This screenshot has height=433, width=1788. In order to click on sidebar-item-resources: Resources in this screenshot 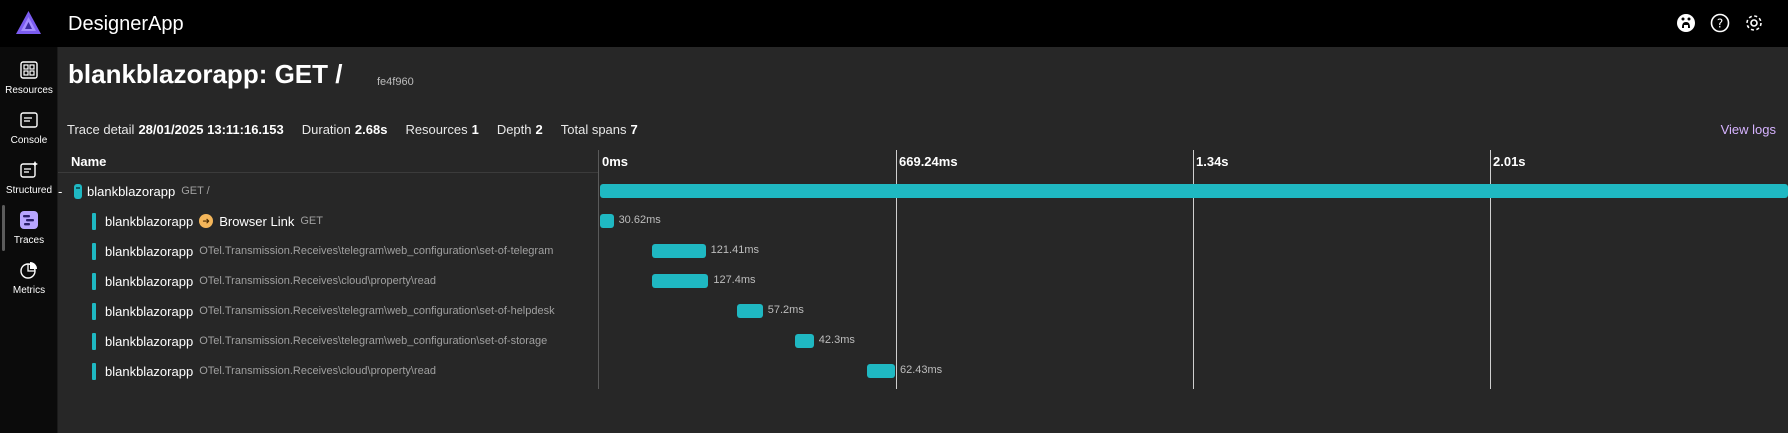, I will do `click(29, 78)`.